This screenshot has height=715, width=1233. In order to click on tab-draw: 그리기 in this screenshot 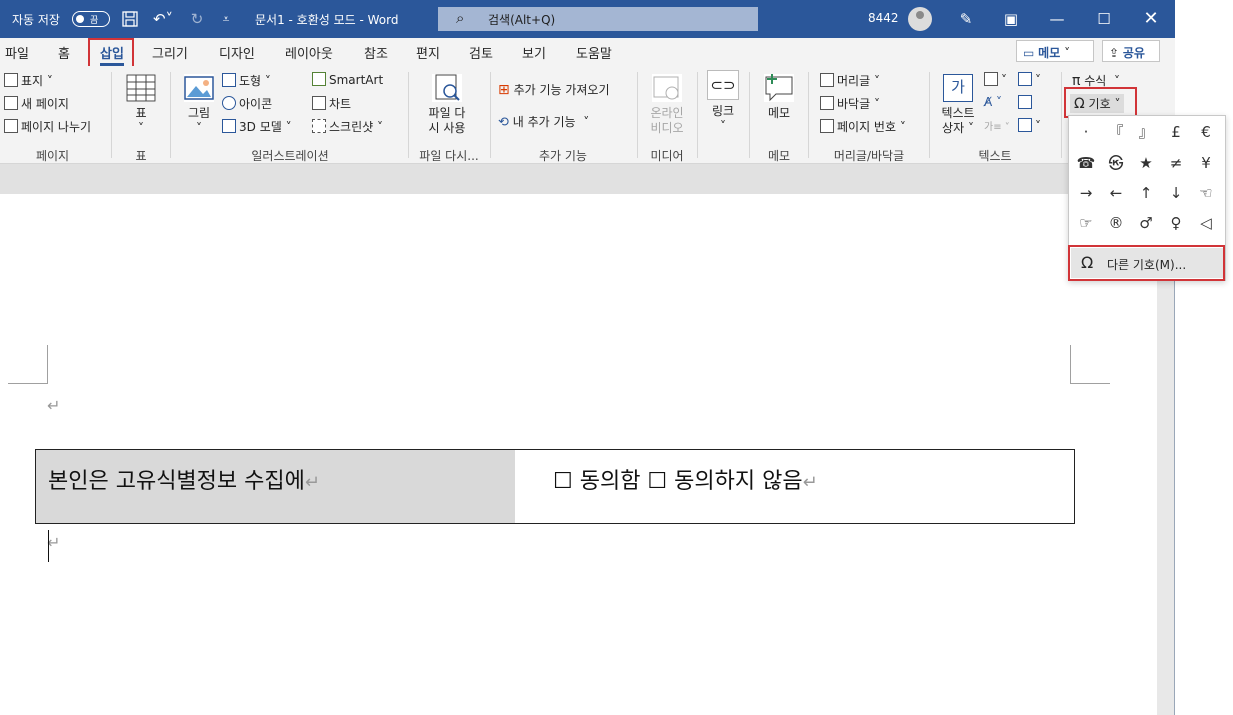, I will do `click(170, 52)`.